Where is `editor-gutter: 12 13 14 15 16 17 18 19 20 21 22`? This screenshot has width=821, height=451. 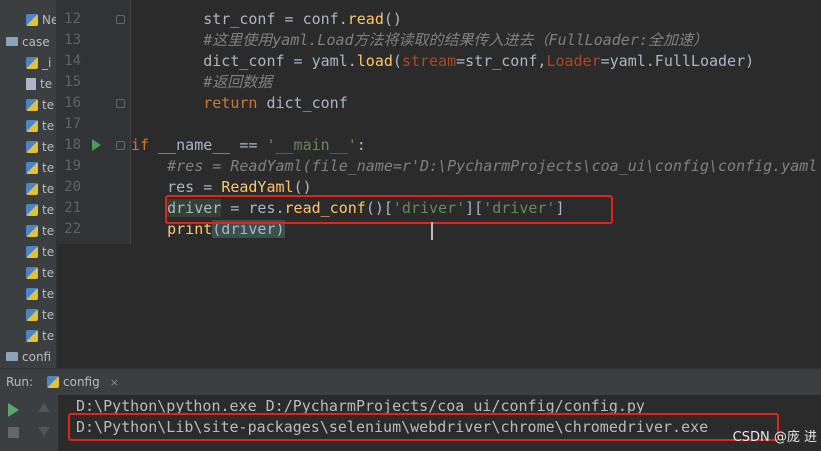
editor-gutter: 12 13 14 15 16 17 18 19 20 21 22 is located at coordinates (94, 122).